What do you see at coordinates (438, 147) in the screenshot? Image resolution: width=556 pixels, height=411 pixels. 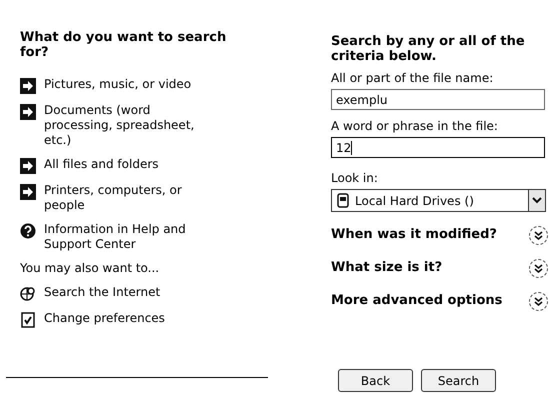 I see `text-field: 12` at bounding box center [438, 147].